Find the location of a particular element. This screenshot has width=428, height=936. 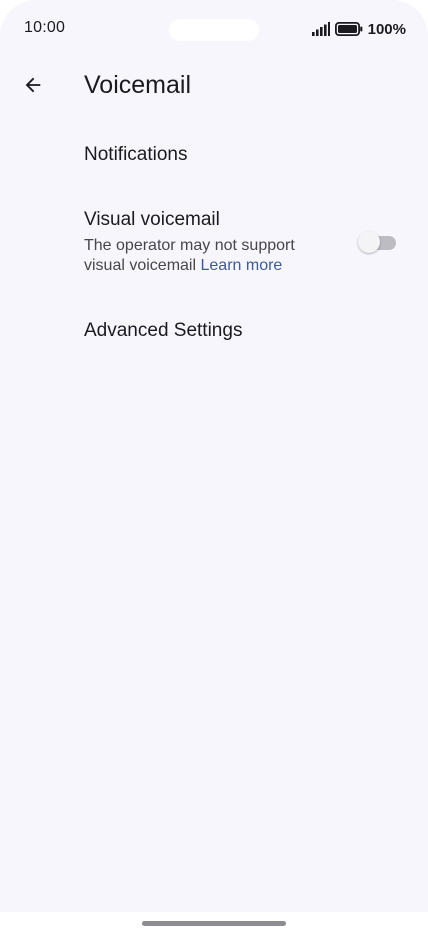

signal-icon is located at coordinates (320, 29).